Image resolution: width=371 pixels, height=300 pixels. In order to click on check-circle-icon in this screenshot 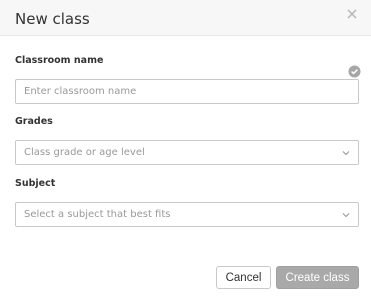, I will do `click(354, 71)`.